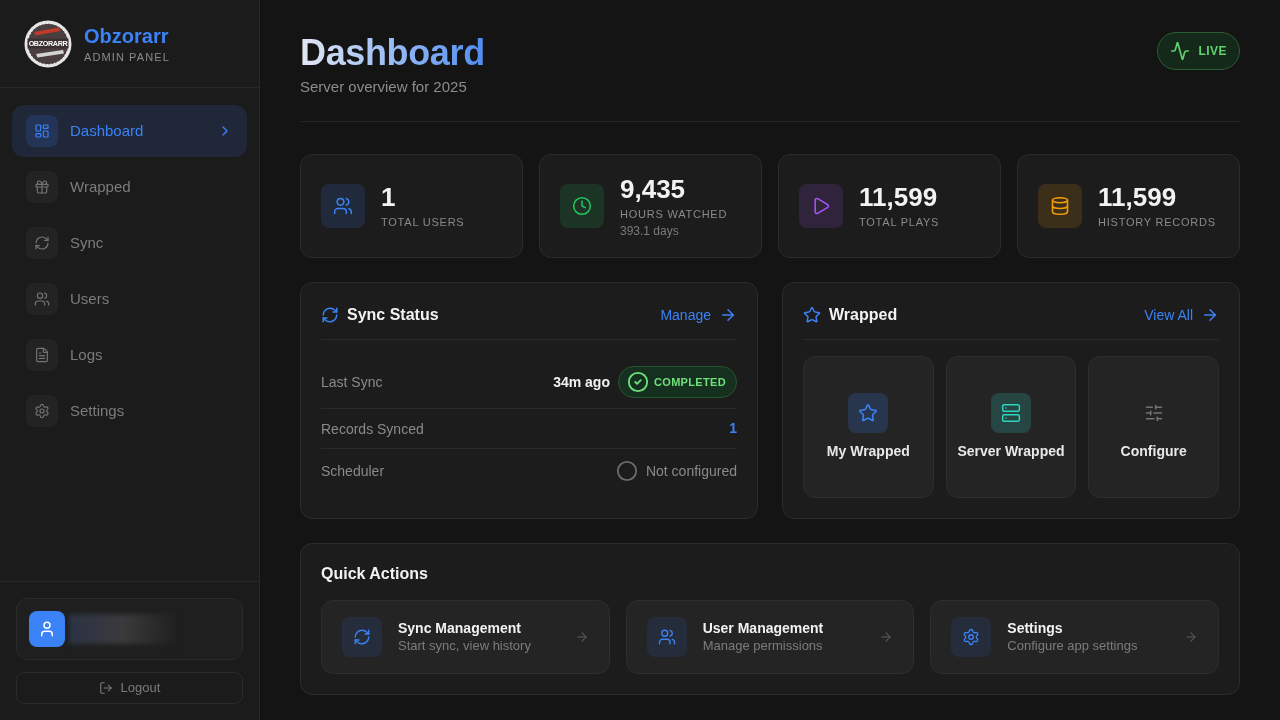 This screenshot has height=720, width=1280. I want to click on user-card, so click(129, 629).